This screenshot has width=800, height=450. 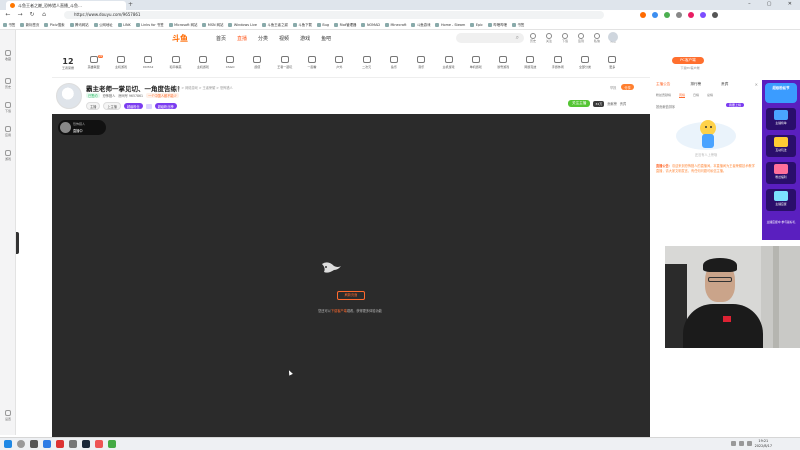 What do you see at coordinates (34, 444) in the screenshot?
I see `task-view-icon` at bounding box center [34, 444].